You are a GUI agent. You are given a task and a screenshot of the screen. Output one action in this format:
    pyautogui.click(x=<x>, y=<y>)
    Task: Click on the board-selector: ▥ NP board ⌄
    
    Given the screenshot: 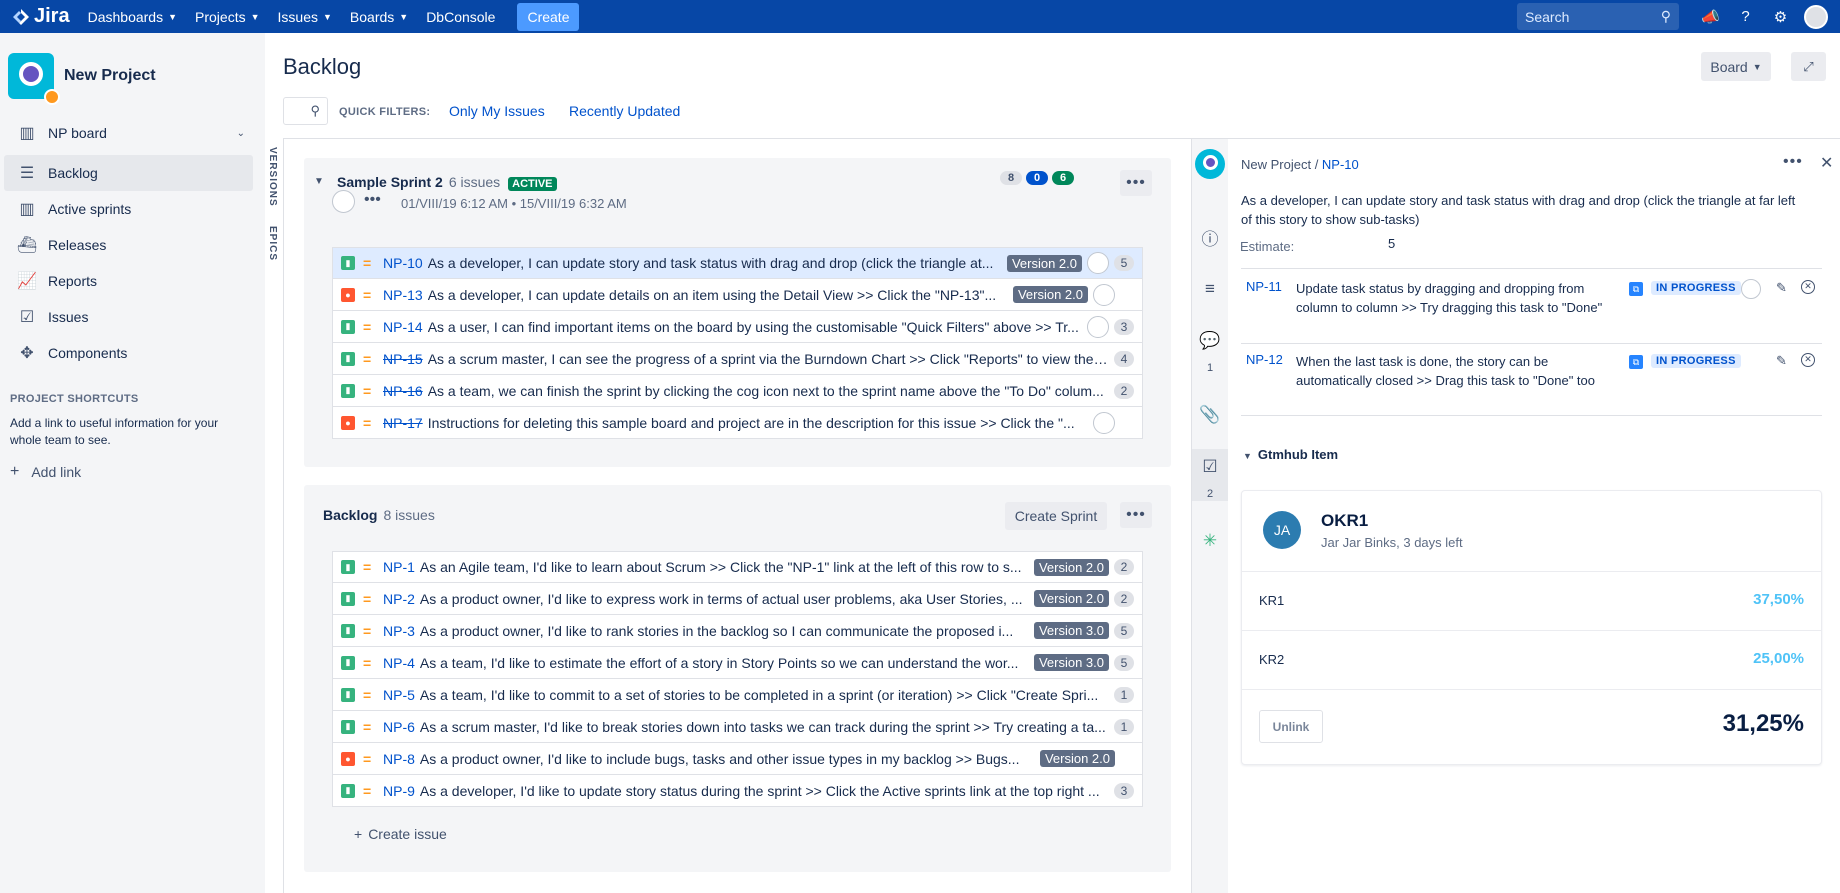 What is the action you would take?
    pyautogui.click(x=128, y=133)
    